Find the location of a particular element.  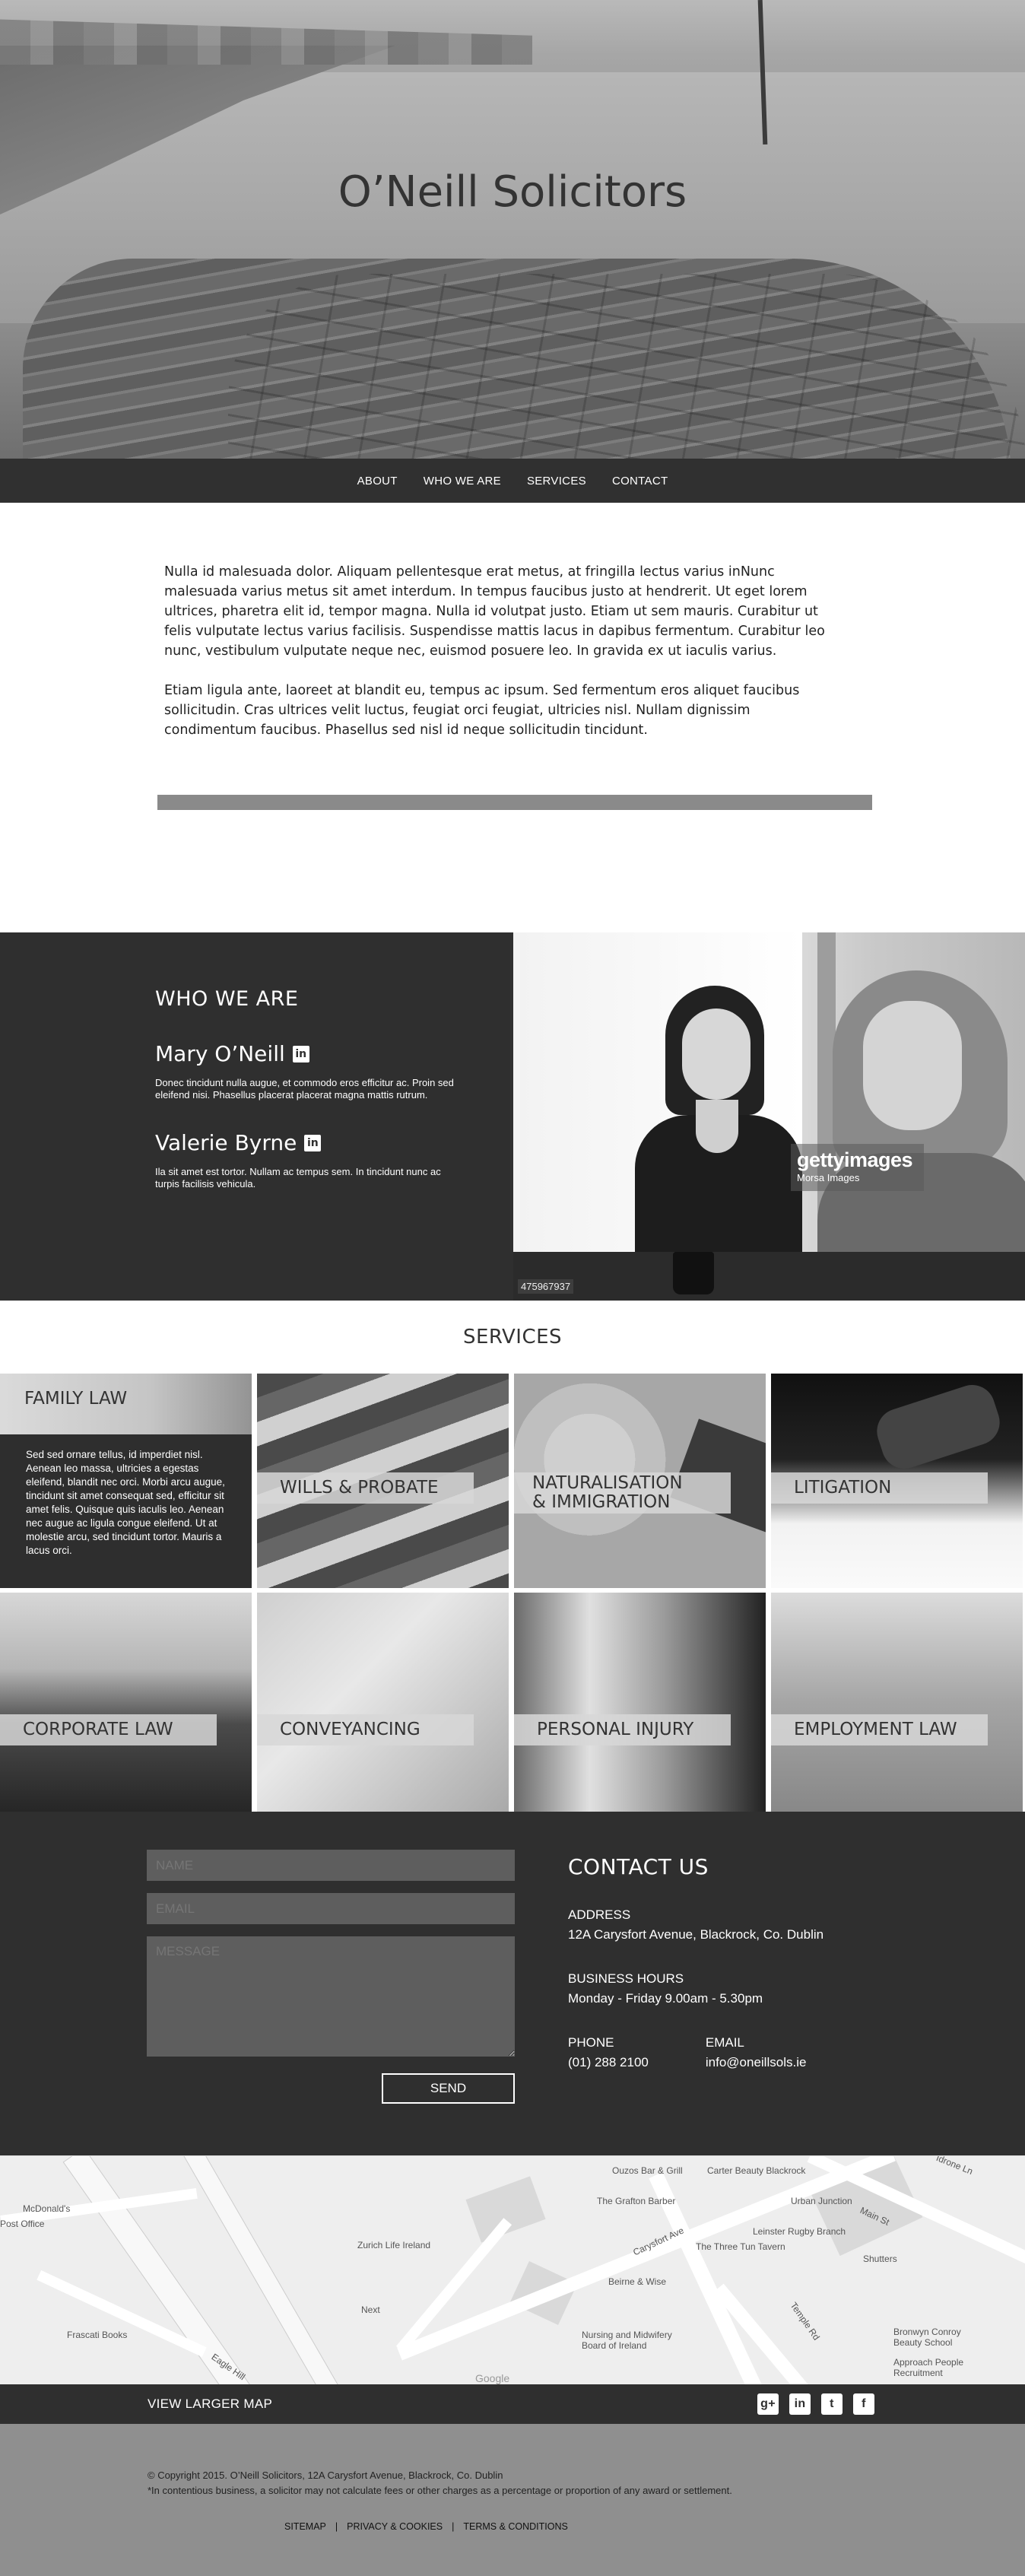

map-poi: Next is located at coordinates (370, 2309).